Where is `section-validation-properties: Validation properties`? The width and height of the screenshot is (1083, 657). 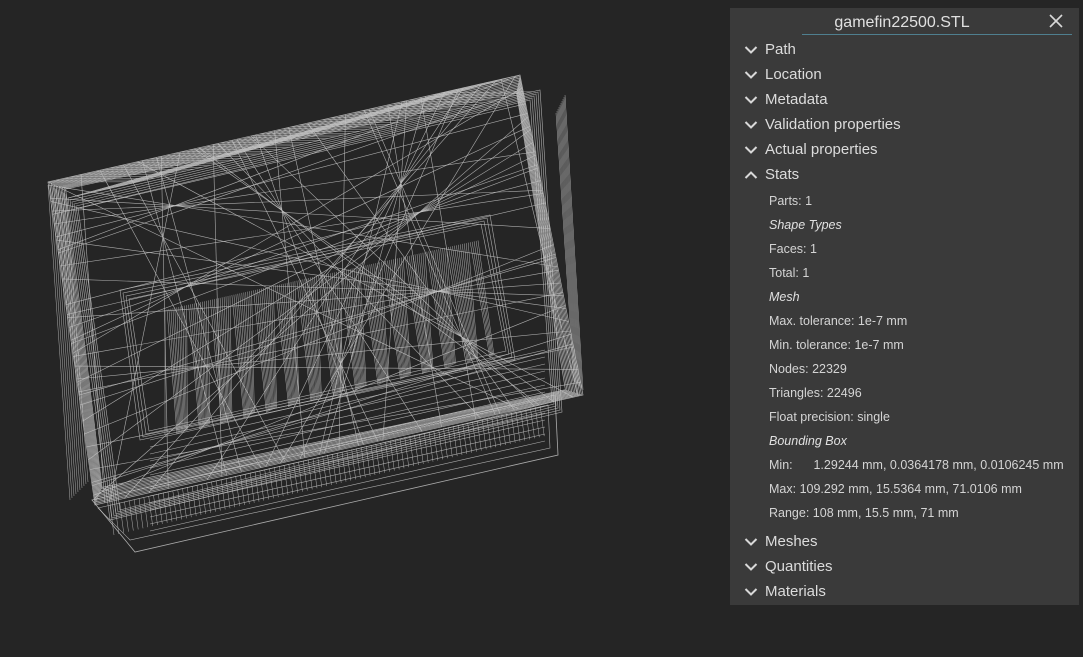 section-validation-properties: Validation properties is located at coordinates (904, 124).